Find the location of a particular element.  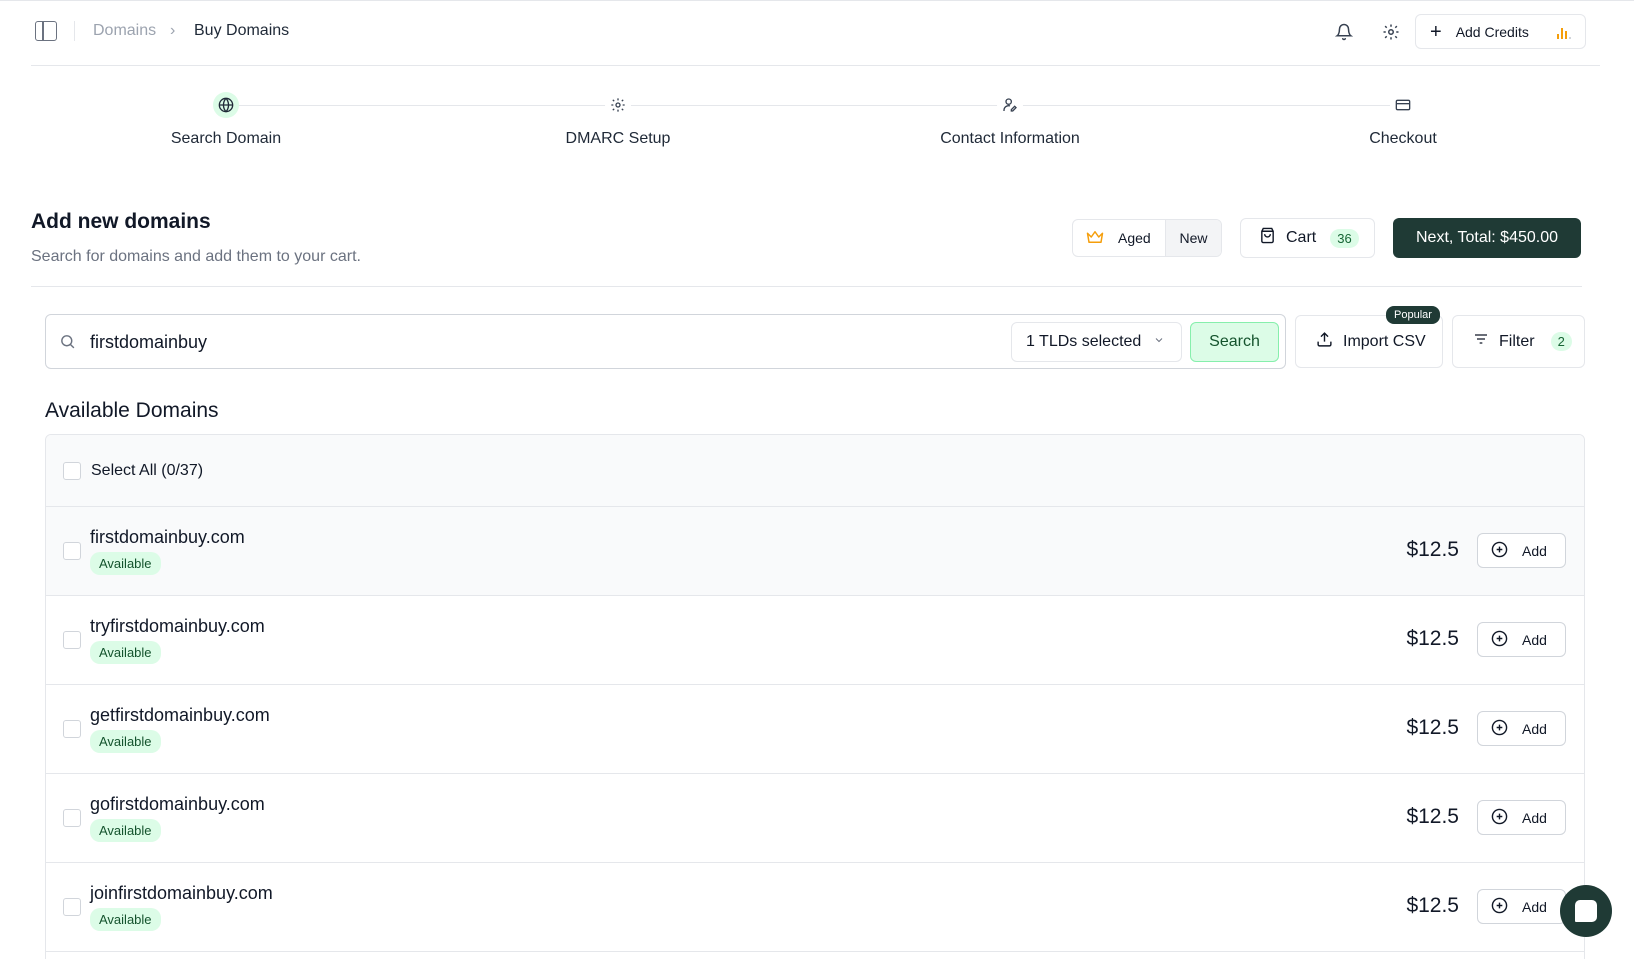

cart-button: Cart 36 is located at coordinates (1307, 238).